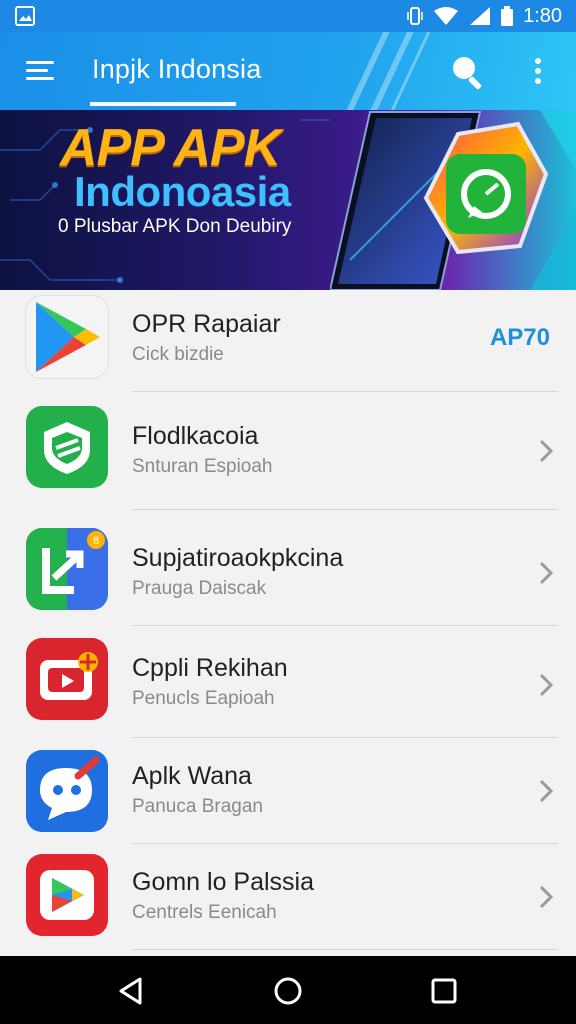 The image size is (576, 1024). What do you see at coordinates (42, 71) in the screenshot?
I see `menu-icon` at bounding box center [42, 71].